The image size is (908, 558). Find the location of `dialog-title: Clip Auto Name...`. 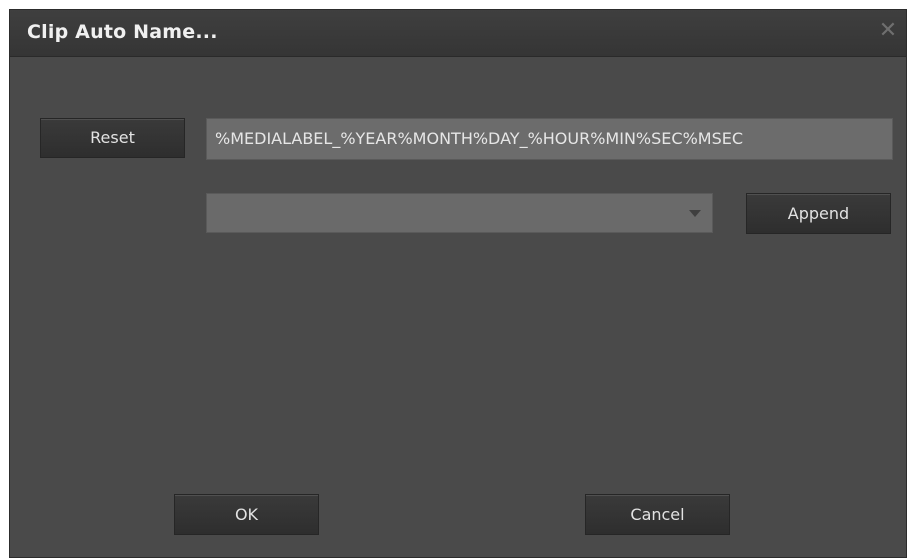

dialog-title: Clip Auto Name... is located at coordinates (122, 32).